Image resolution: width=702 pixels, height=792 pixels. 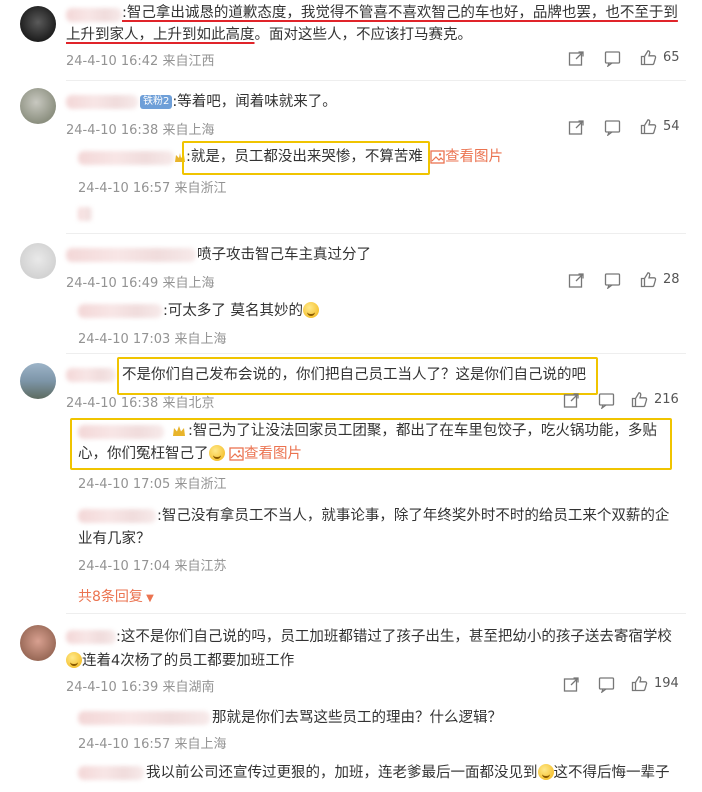 I want to click on comment-text: :这不是你们自己说的吗，员工加班都错过了孩子出生，甚至把幼小的孩子送去寄宿学校, so click(x=394, y=637).